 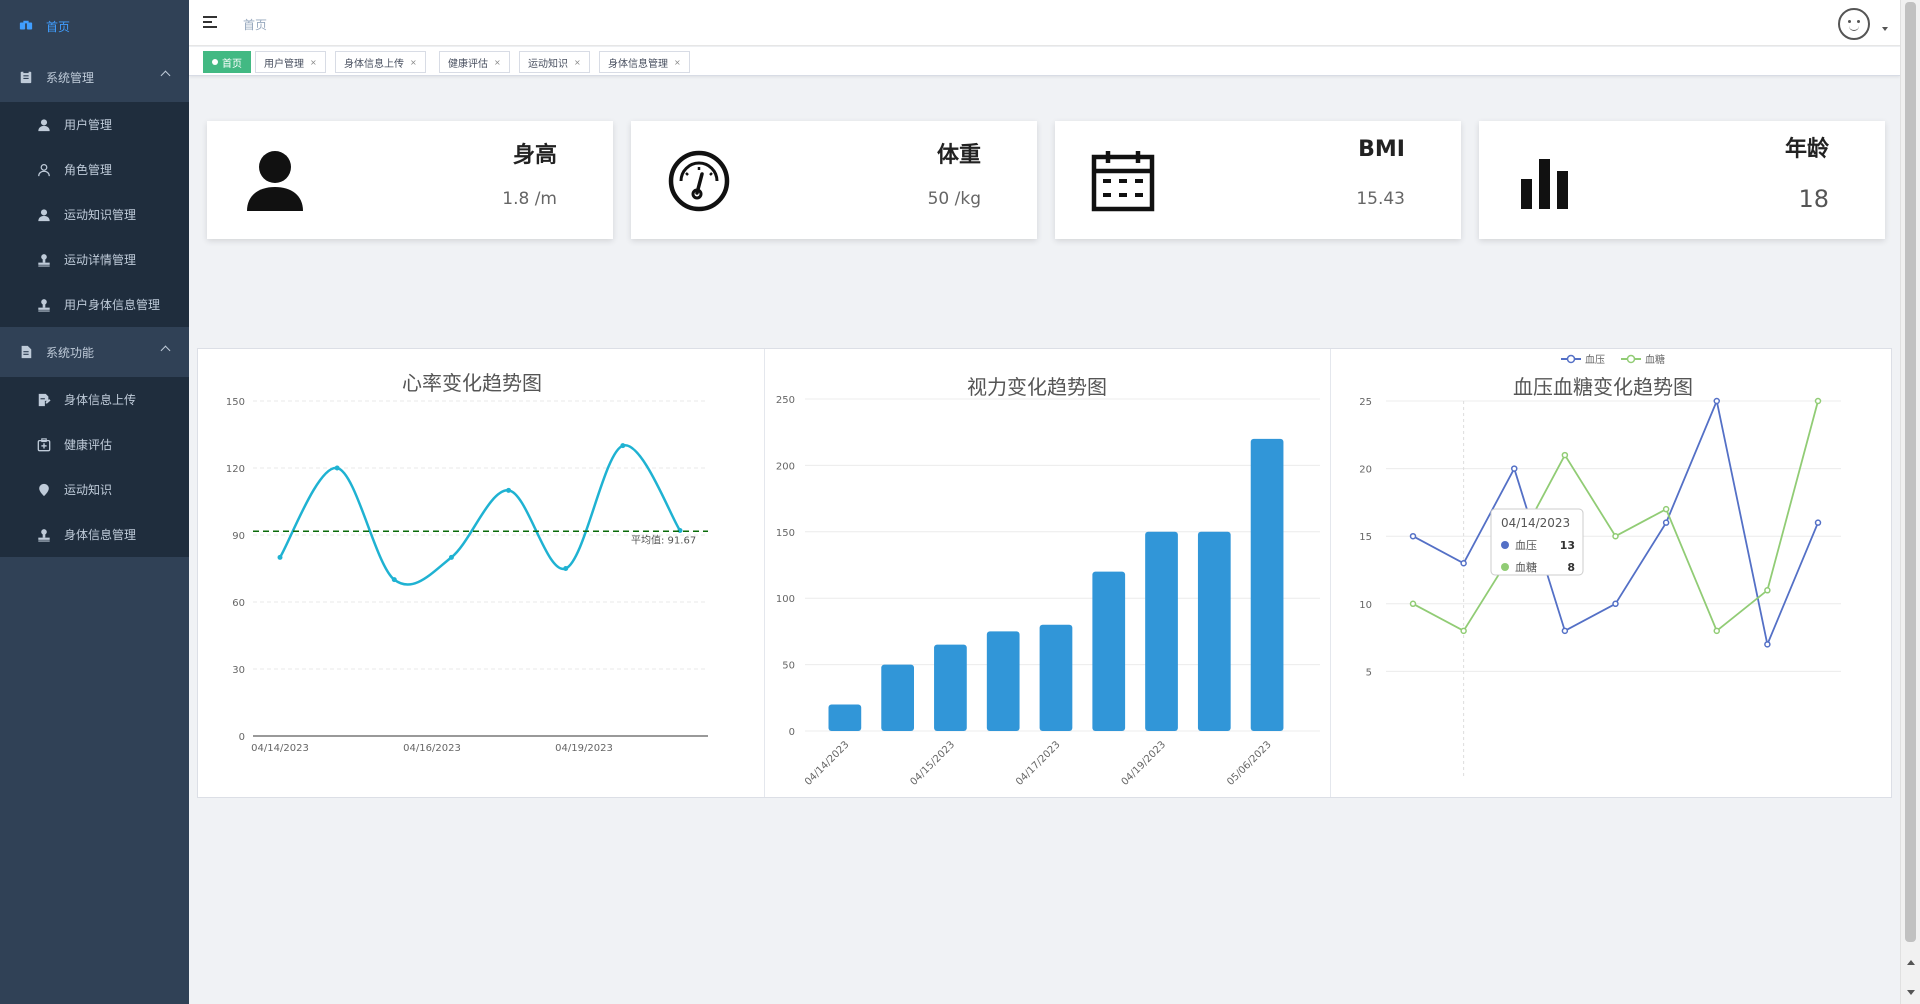 I want to click on sidebar-submenu-system-functions: 身体信息上传 健康评估 运动知识 身体信息管理, so click(x=94, y=467).